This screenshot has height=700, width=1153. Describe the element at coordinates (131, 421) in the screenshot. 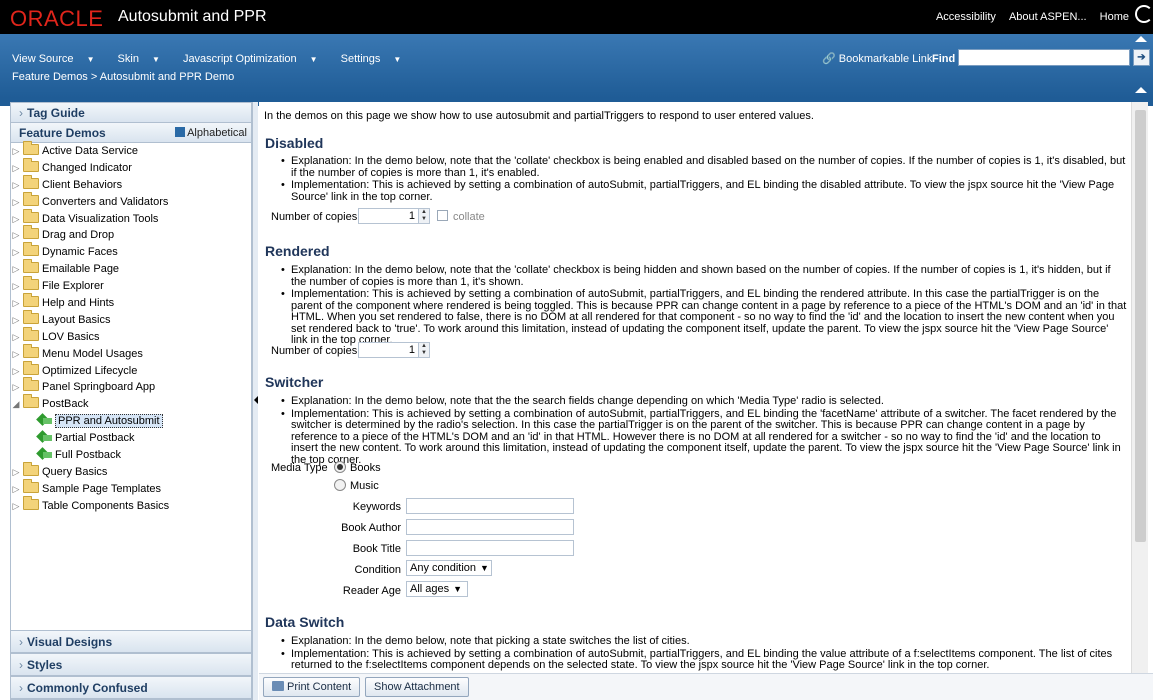

I see `tree-node: PPR and Autosubmit` at that location.